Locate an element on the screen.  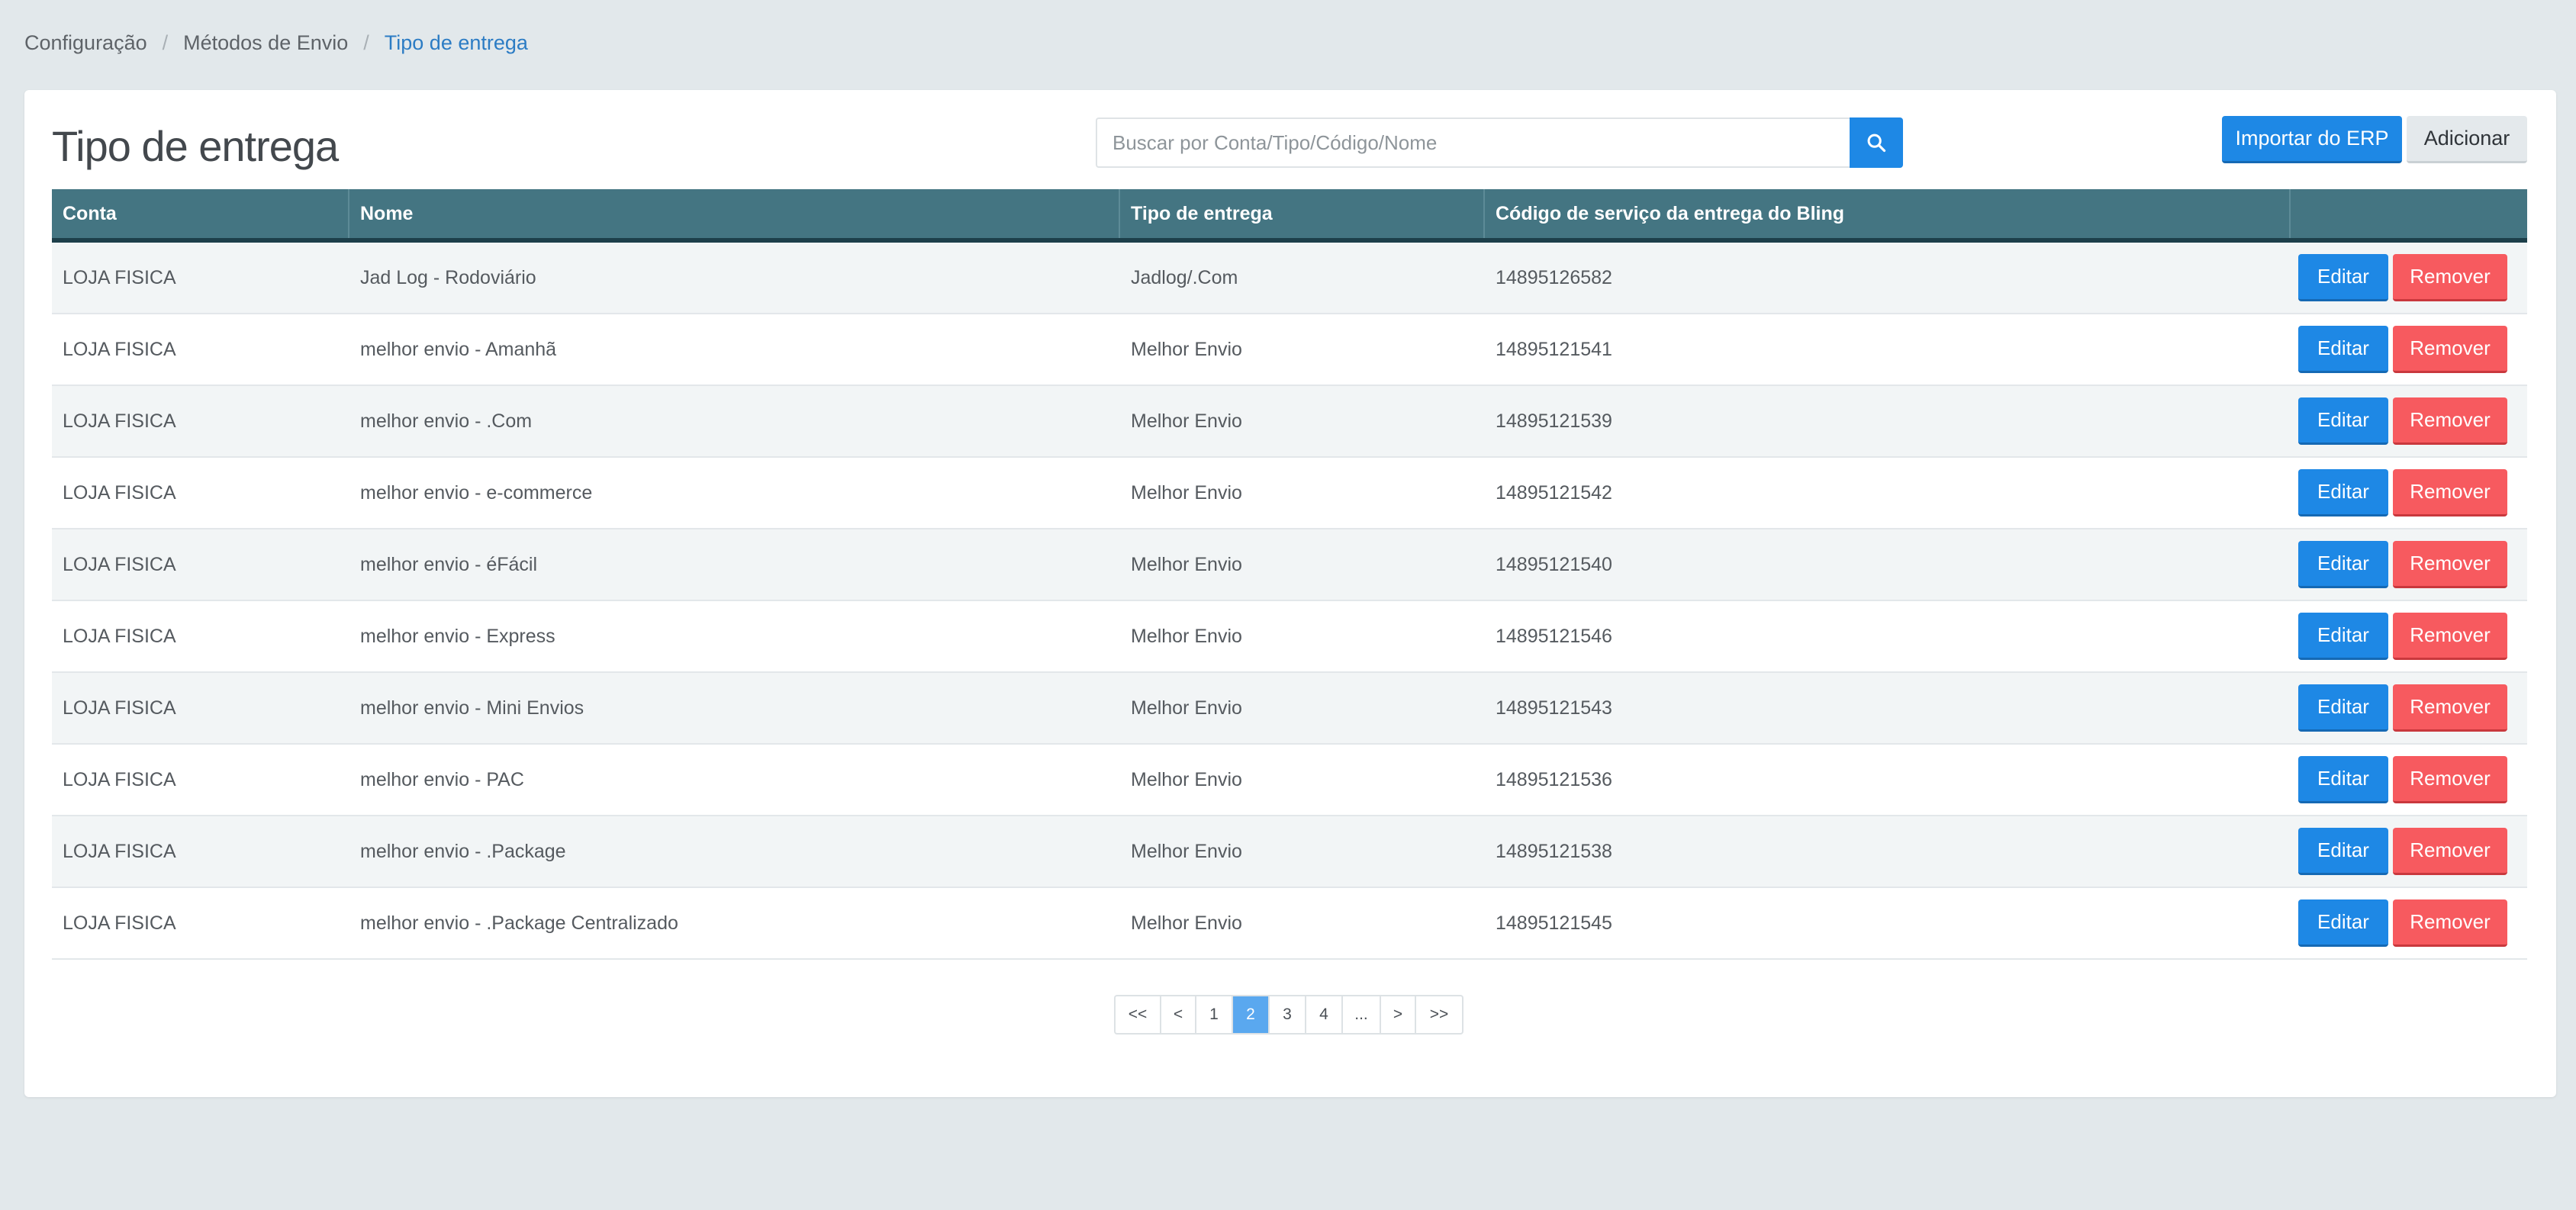
pagination-prev-button: < is located at coordinates (1178, 1014).